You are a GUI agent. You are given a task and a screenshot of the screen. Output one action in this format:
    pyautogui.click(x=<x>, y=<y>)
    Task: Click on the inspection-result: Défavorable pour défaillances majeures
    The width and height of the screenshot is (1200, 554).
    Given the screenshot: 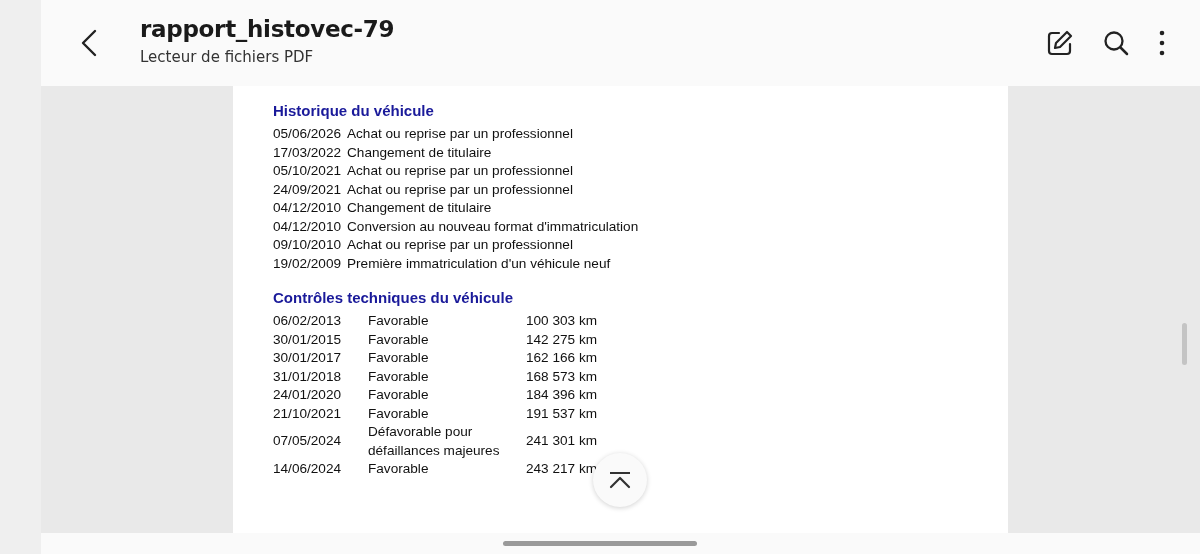 What is the action you would take?
    pyautogui.click(x=434, y=441)
    